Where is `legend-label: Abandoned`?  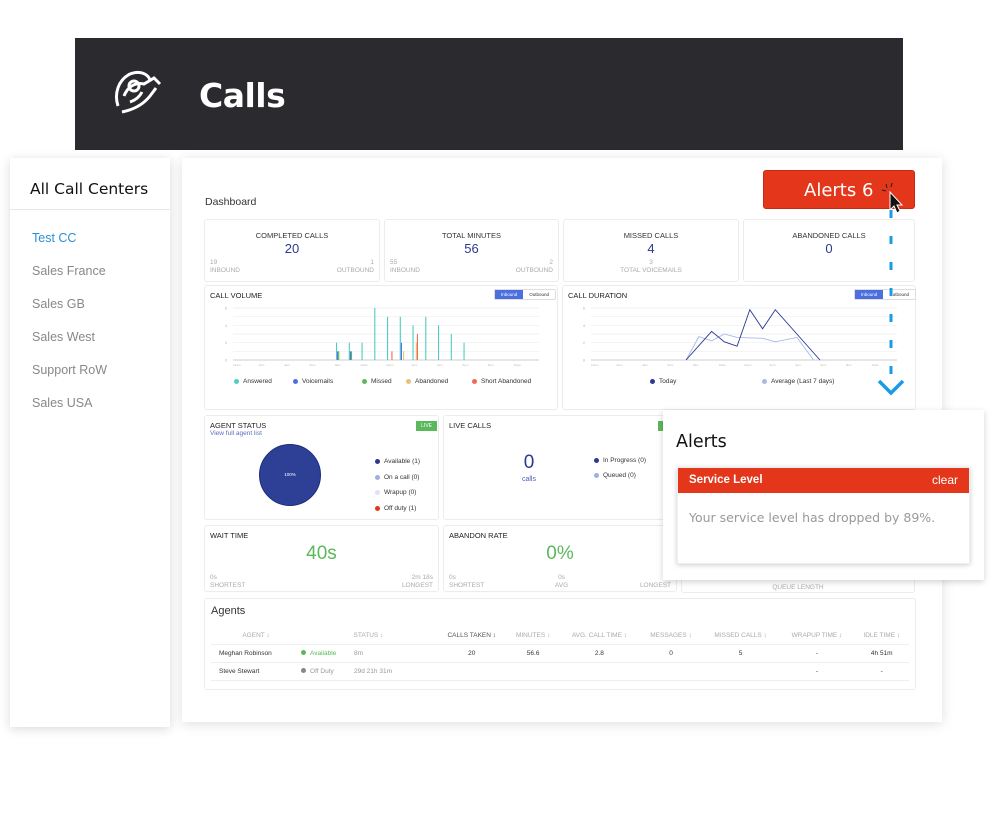 legend-label: Abandoned is located at coordinates (432, 381).